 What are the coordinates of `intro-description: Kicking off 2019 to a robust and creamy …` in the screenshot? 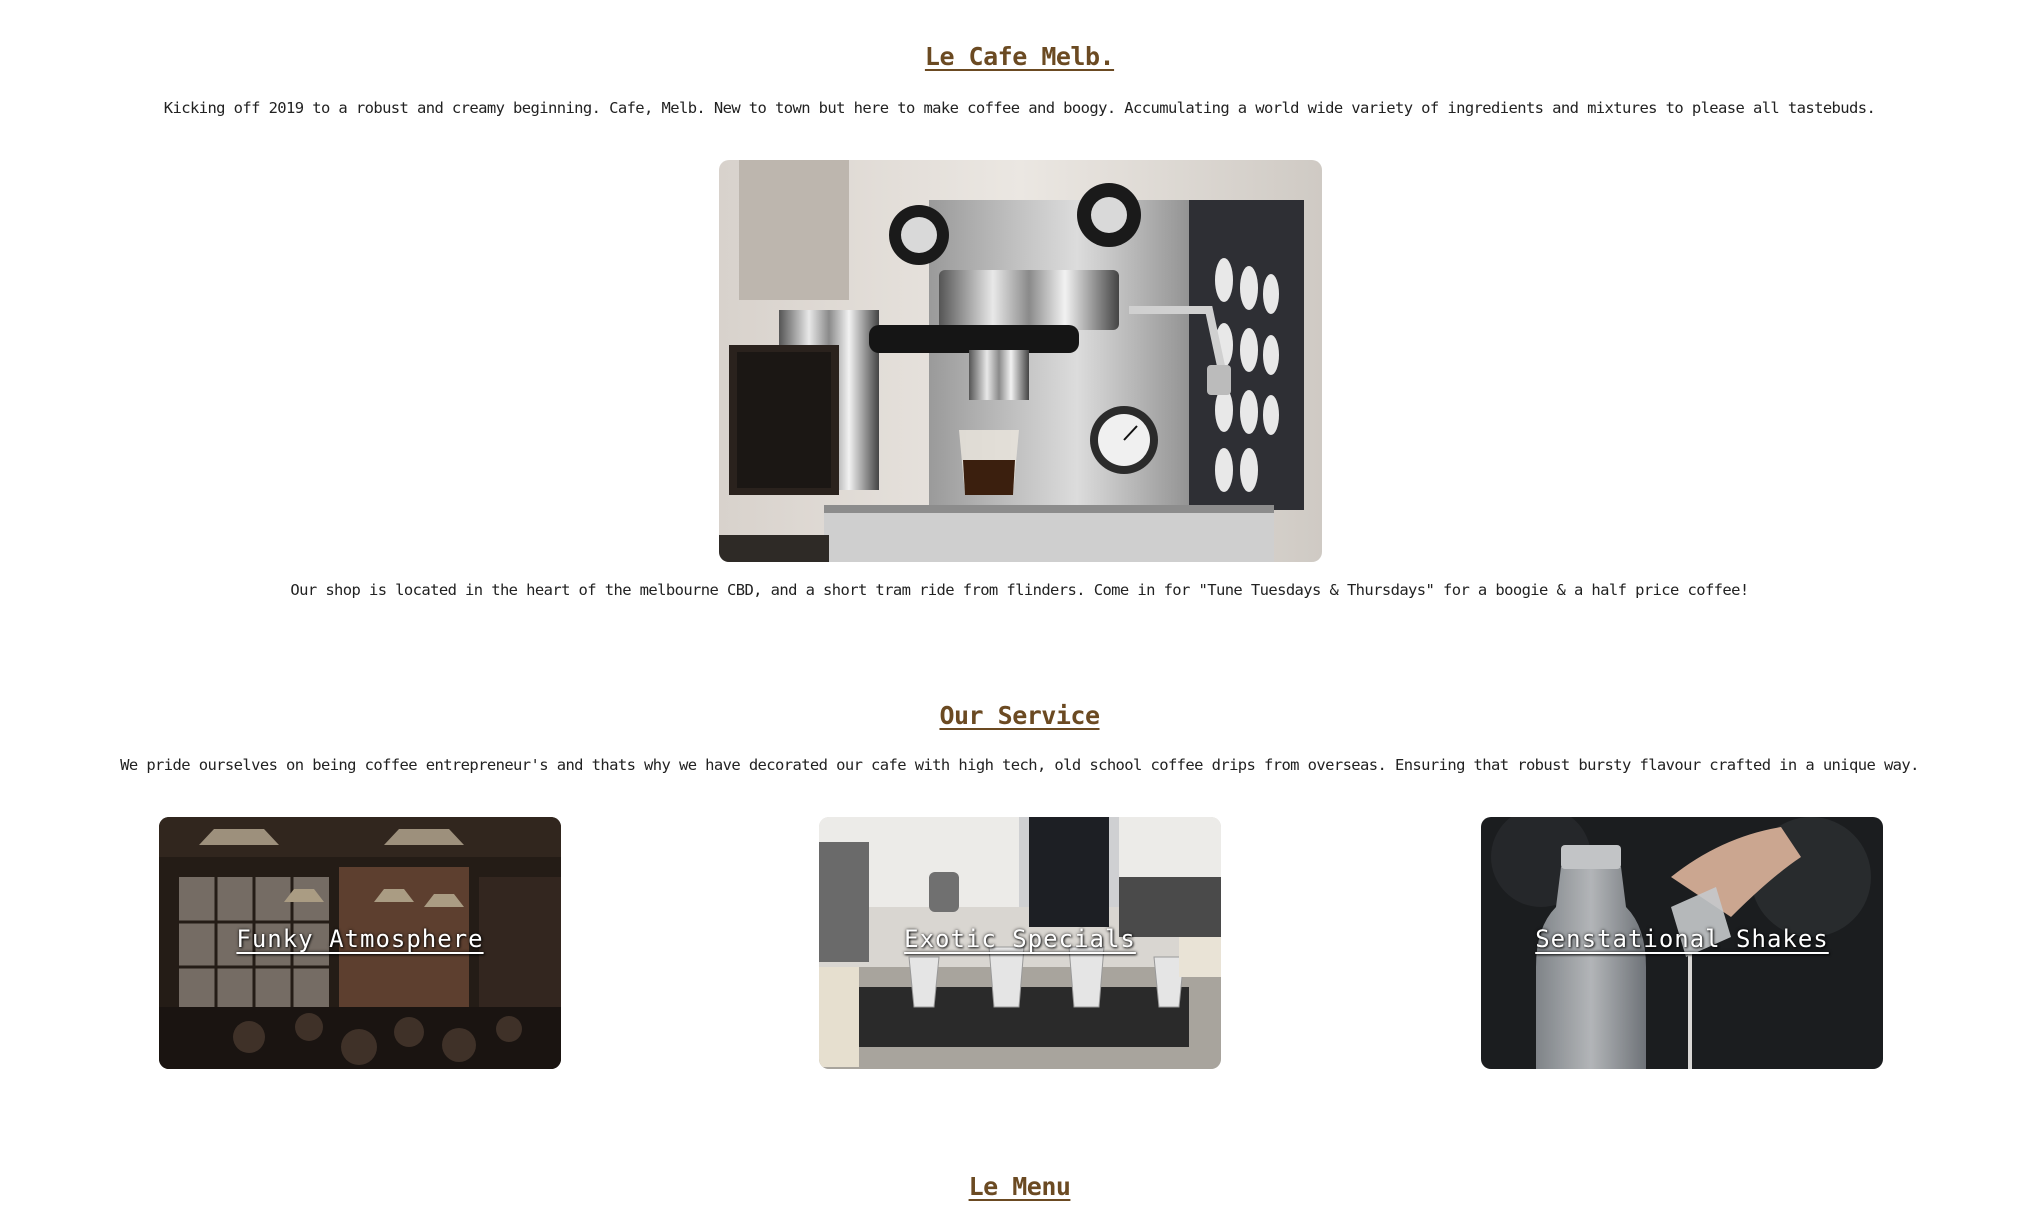 It's located at (1019, 108).